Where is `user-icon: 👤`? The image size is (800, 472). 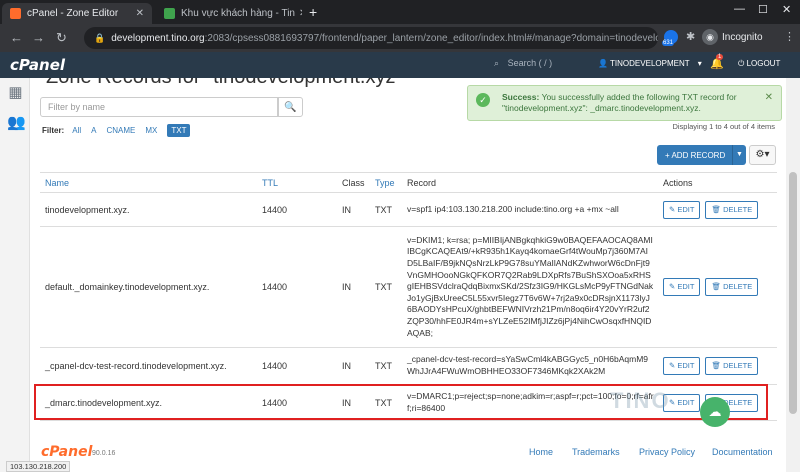 user-icon: 👤 is located at coordinates (603, 63).